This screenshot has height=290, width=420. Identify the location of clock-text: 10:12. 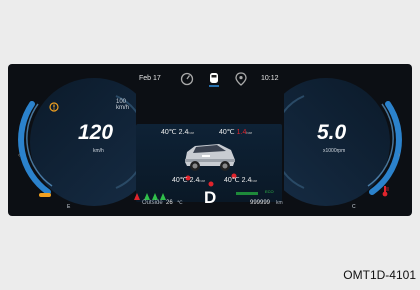
(270, 78).